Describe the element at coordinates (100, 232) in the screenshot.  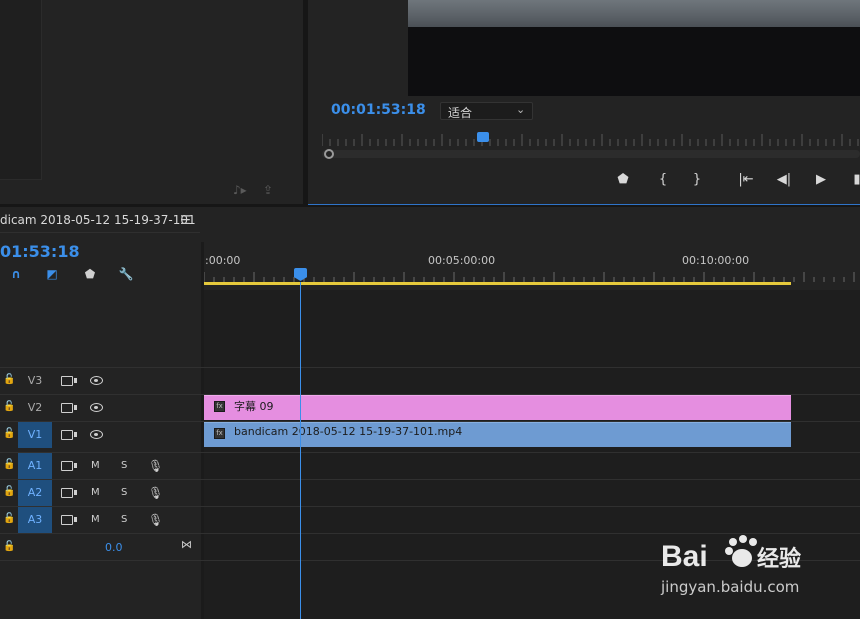
I see `tab-divider` at that location.